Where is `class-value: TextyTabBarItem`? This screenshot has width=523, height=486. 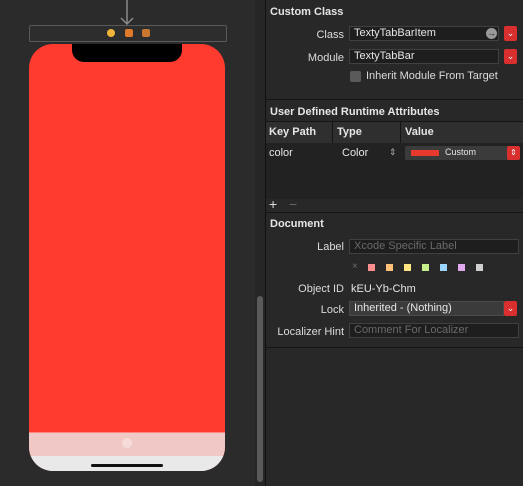 class-value: TextyTabBarItem is located at coordinates (395, 33).